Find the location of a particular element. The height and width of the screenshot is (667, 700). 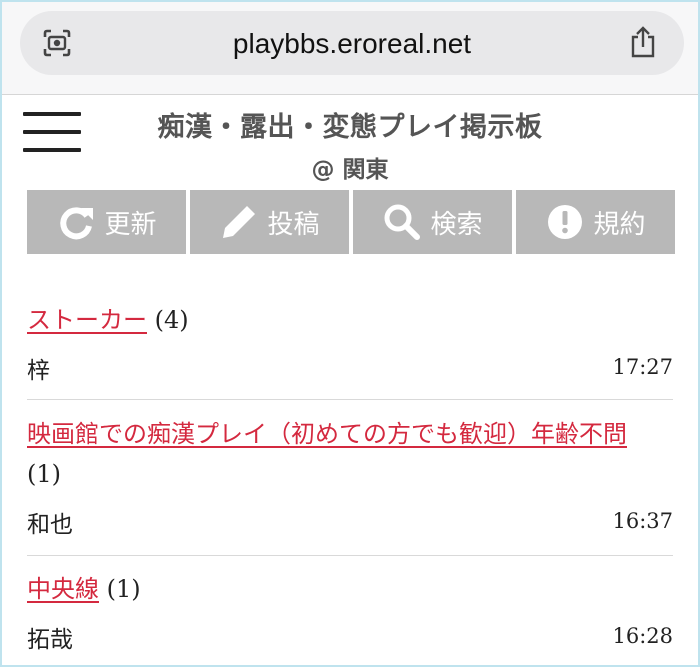

post-button: 投稿 is located at coordinates (269, 222).